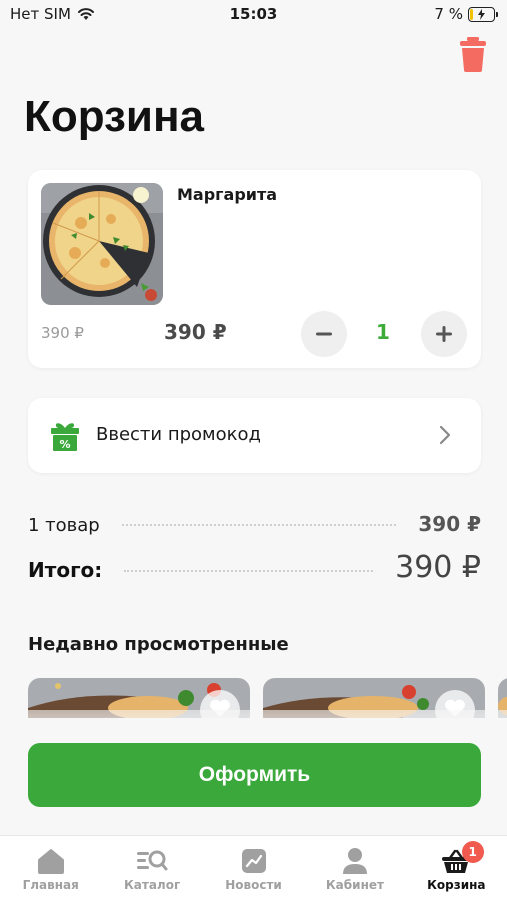 This screenshot has height=900, width=507. I want to click on status-bar: Нет SIM 15:03 7 %, so click(253, 15).